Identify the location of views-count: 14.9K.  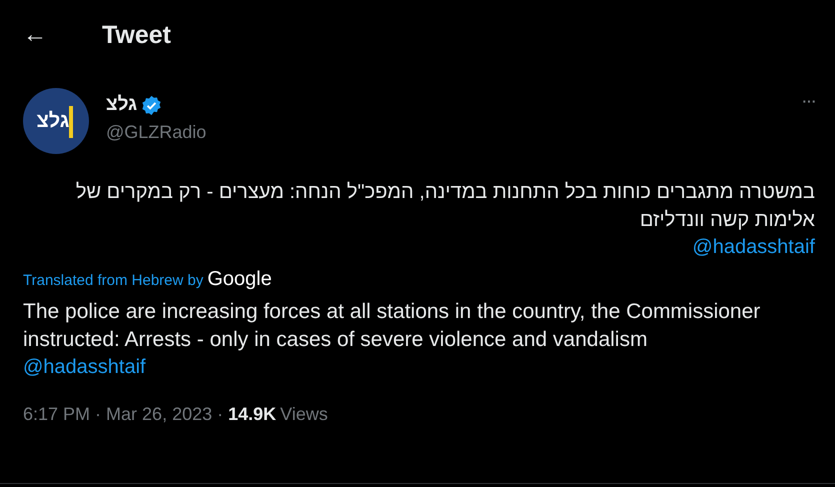
(252, 414).